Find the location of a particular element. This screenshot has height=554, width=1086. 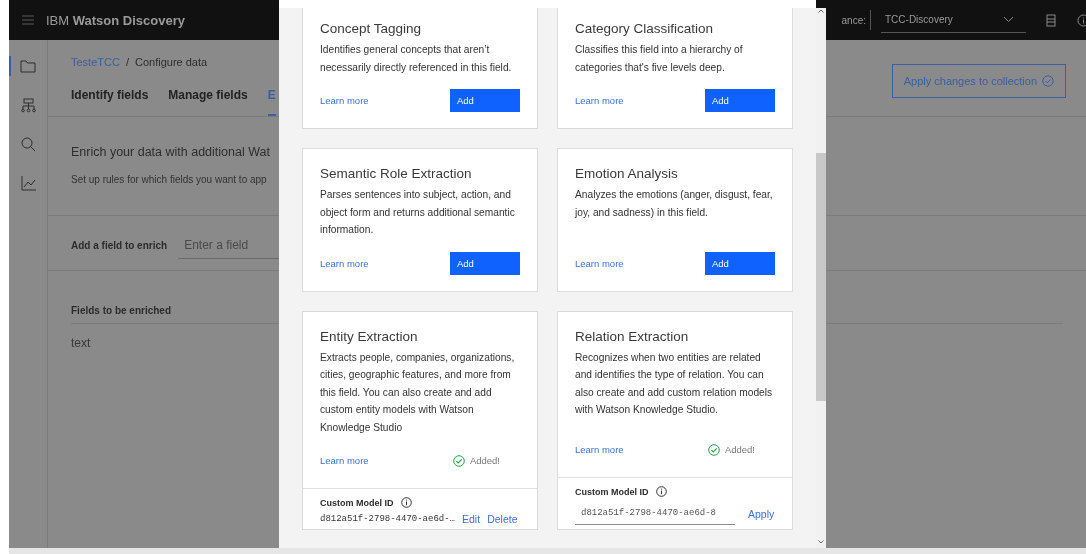

card-title: Category Classification is located at coordinates (645, 28).